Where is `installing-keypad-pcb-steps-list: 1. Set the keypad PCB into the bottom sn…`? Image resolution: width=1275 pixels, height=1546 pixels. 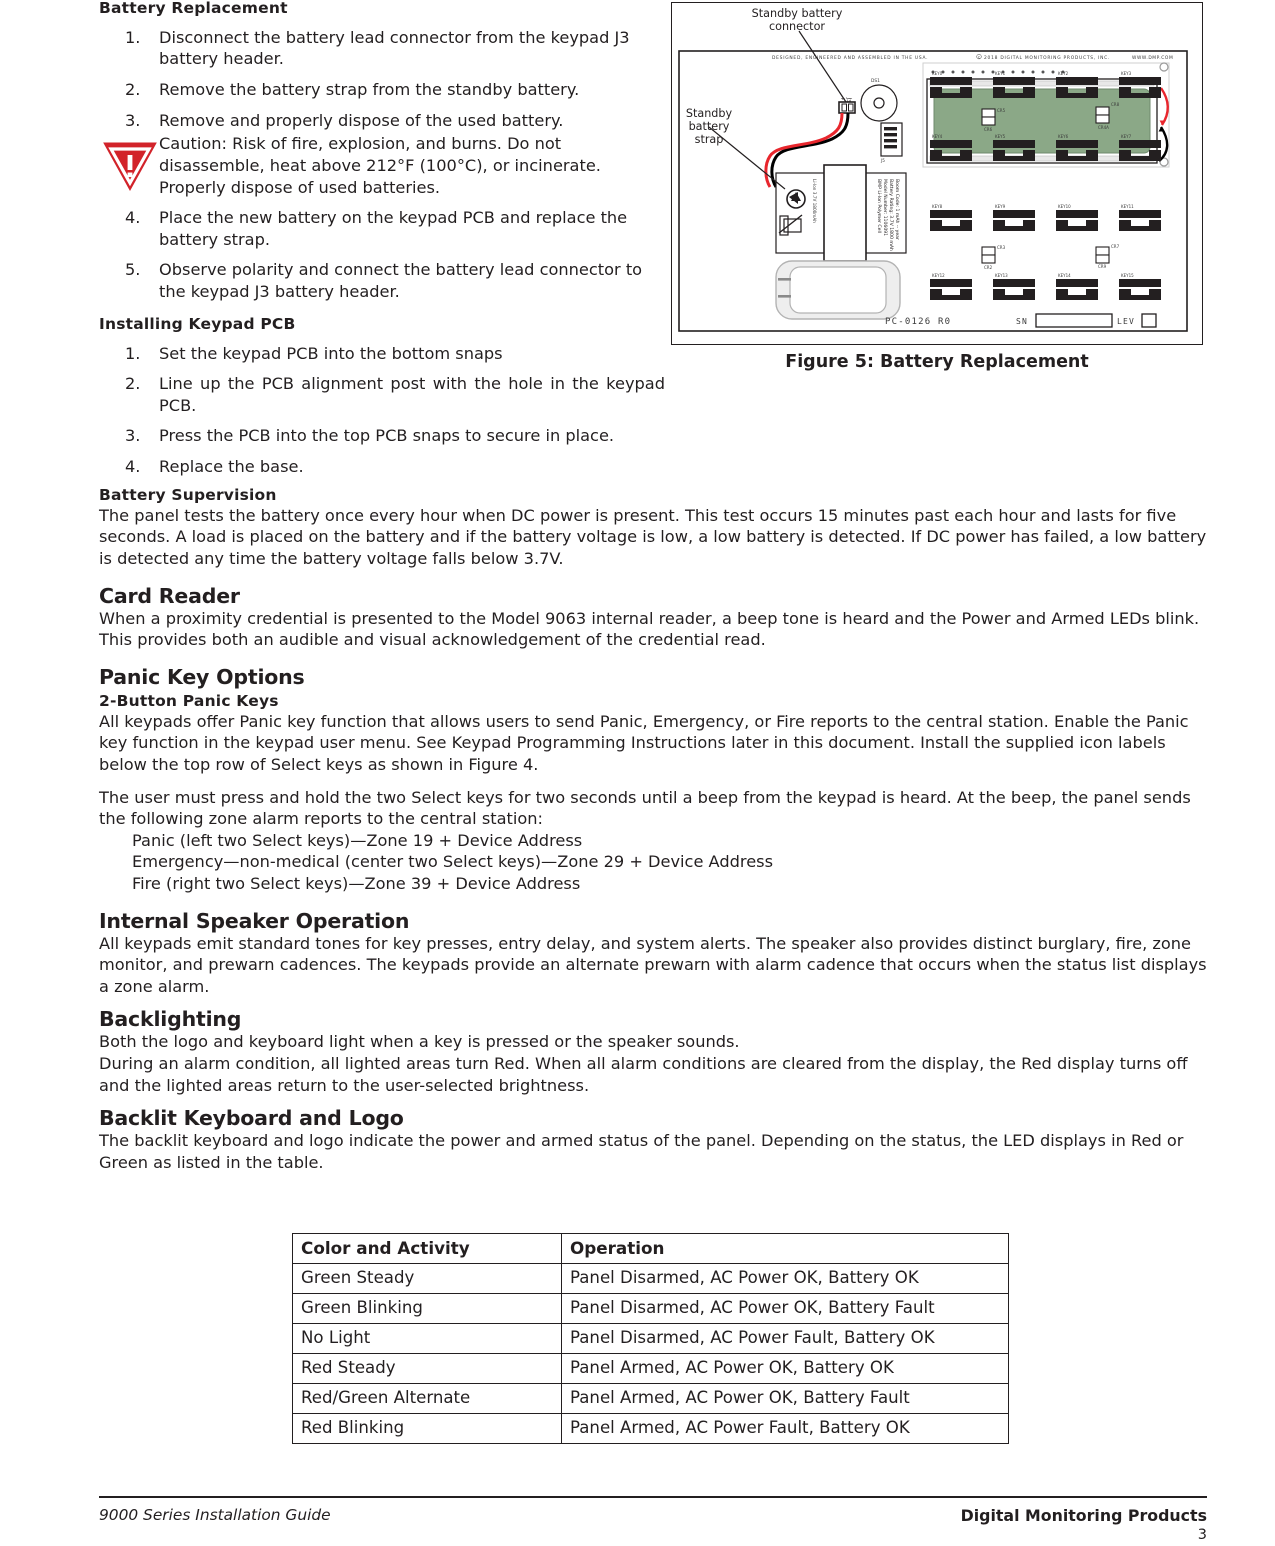
installing-keypad-pcb-steps-list: 1. Set the keypad PCB into the bottom sn… is located at coordinates (382, 410).